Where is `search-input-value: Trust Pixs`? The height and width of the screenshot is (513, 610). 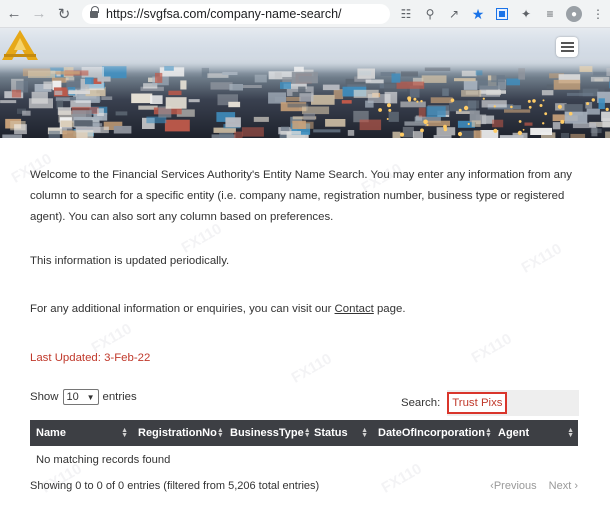 search-input-value: Trust Pixs is located at coordinates (477, 403).